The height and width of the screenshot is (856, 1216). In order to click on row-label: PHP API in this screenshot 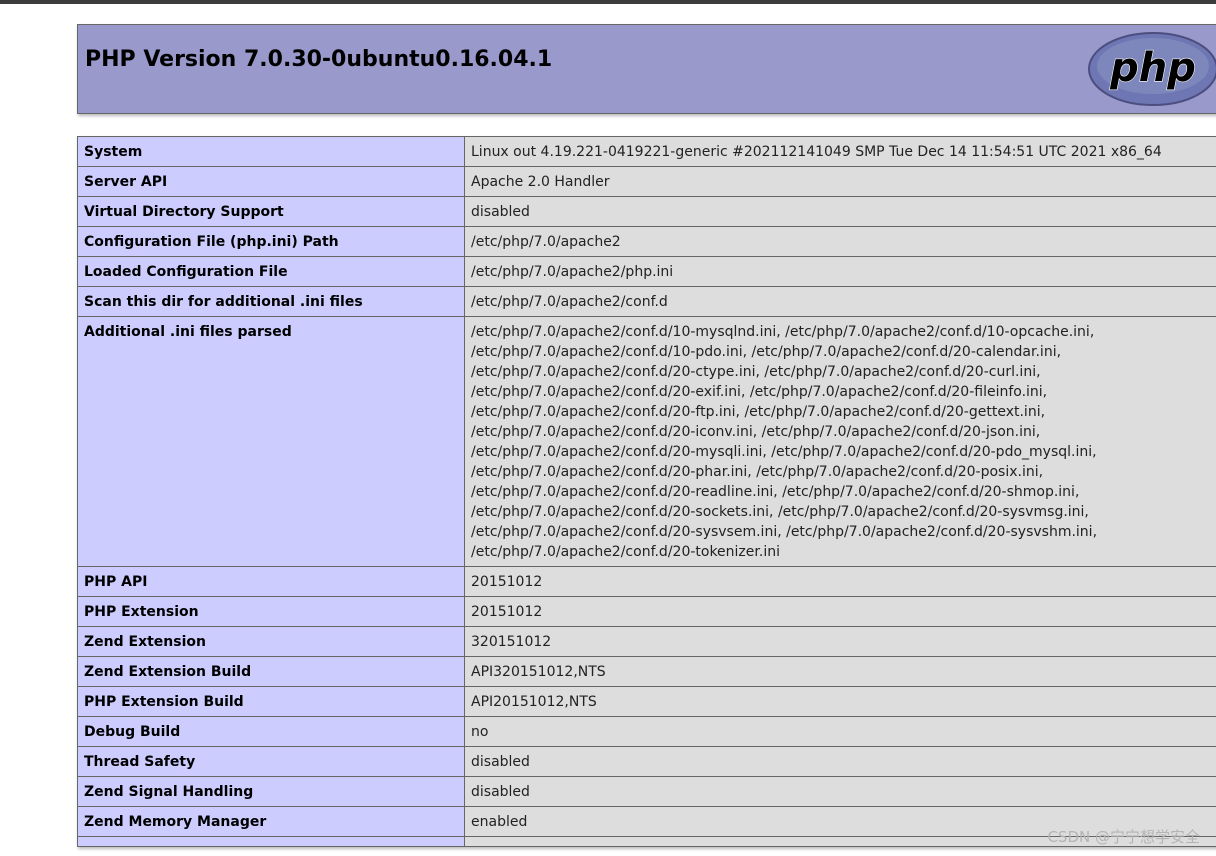, I will do `click(271, 581)`.